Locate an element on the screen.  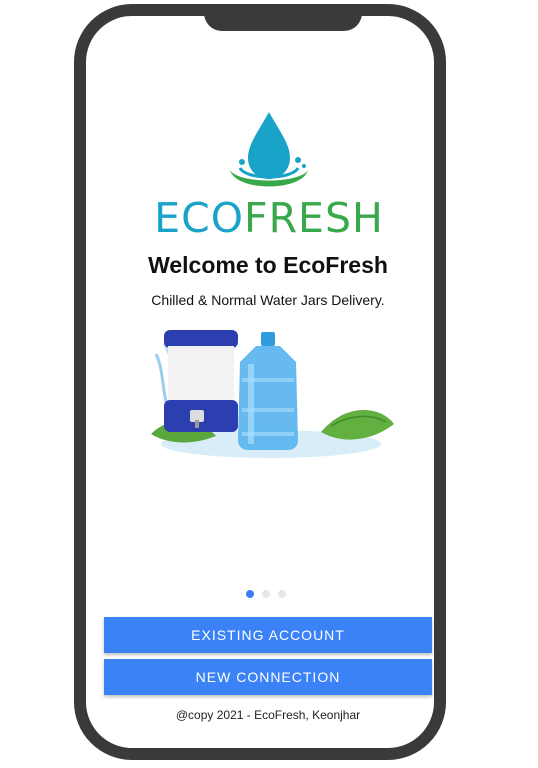
logo-text-fresh: FRESH is located at coordinates (313, 218).